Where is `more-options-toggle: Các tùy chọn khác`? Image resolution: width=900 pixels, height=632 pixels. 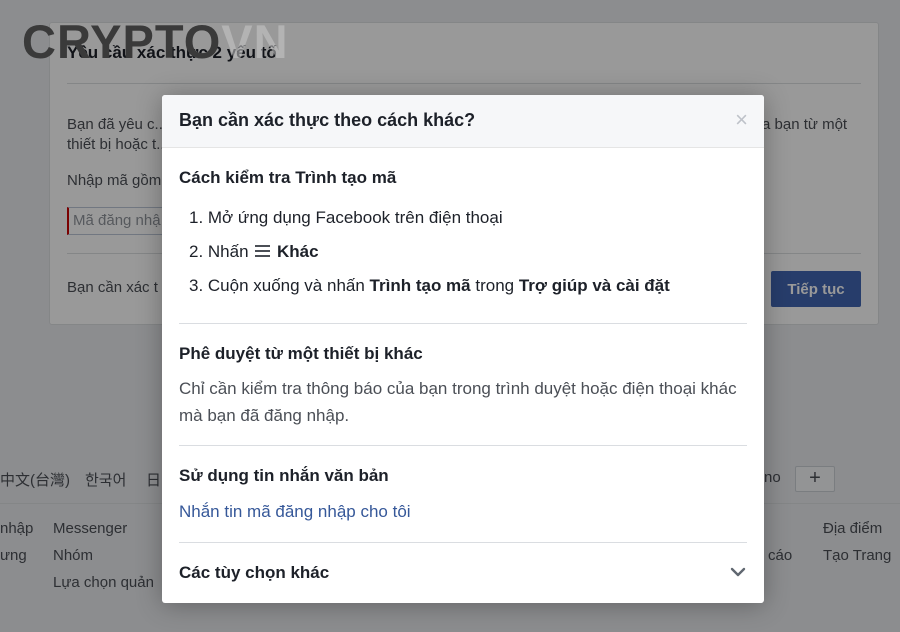
more-options-toggle: Các tùy chọn khác is located at coordinates (254, 573).